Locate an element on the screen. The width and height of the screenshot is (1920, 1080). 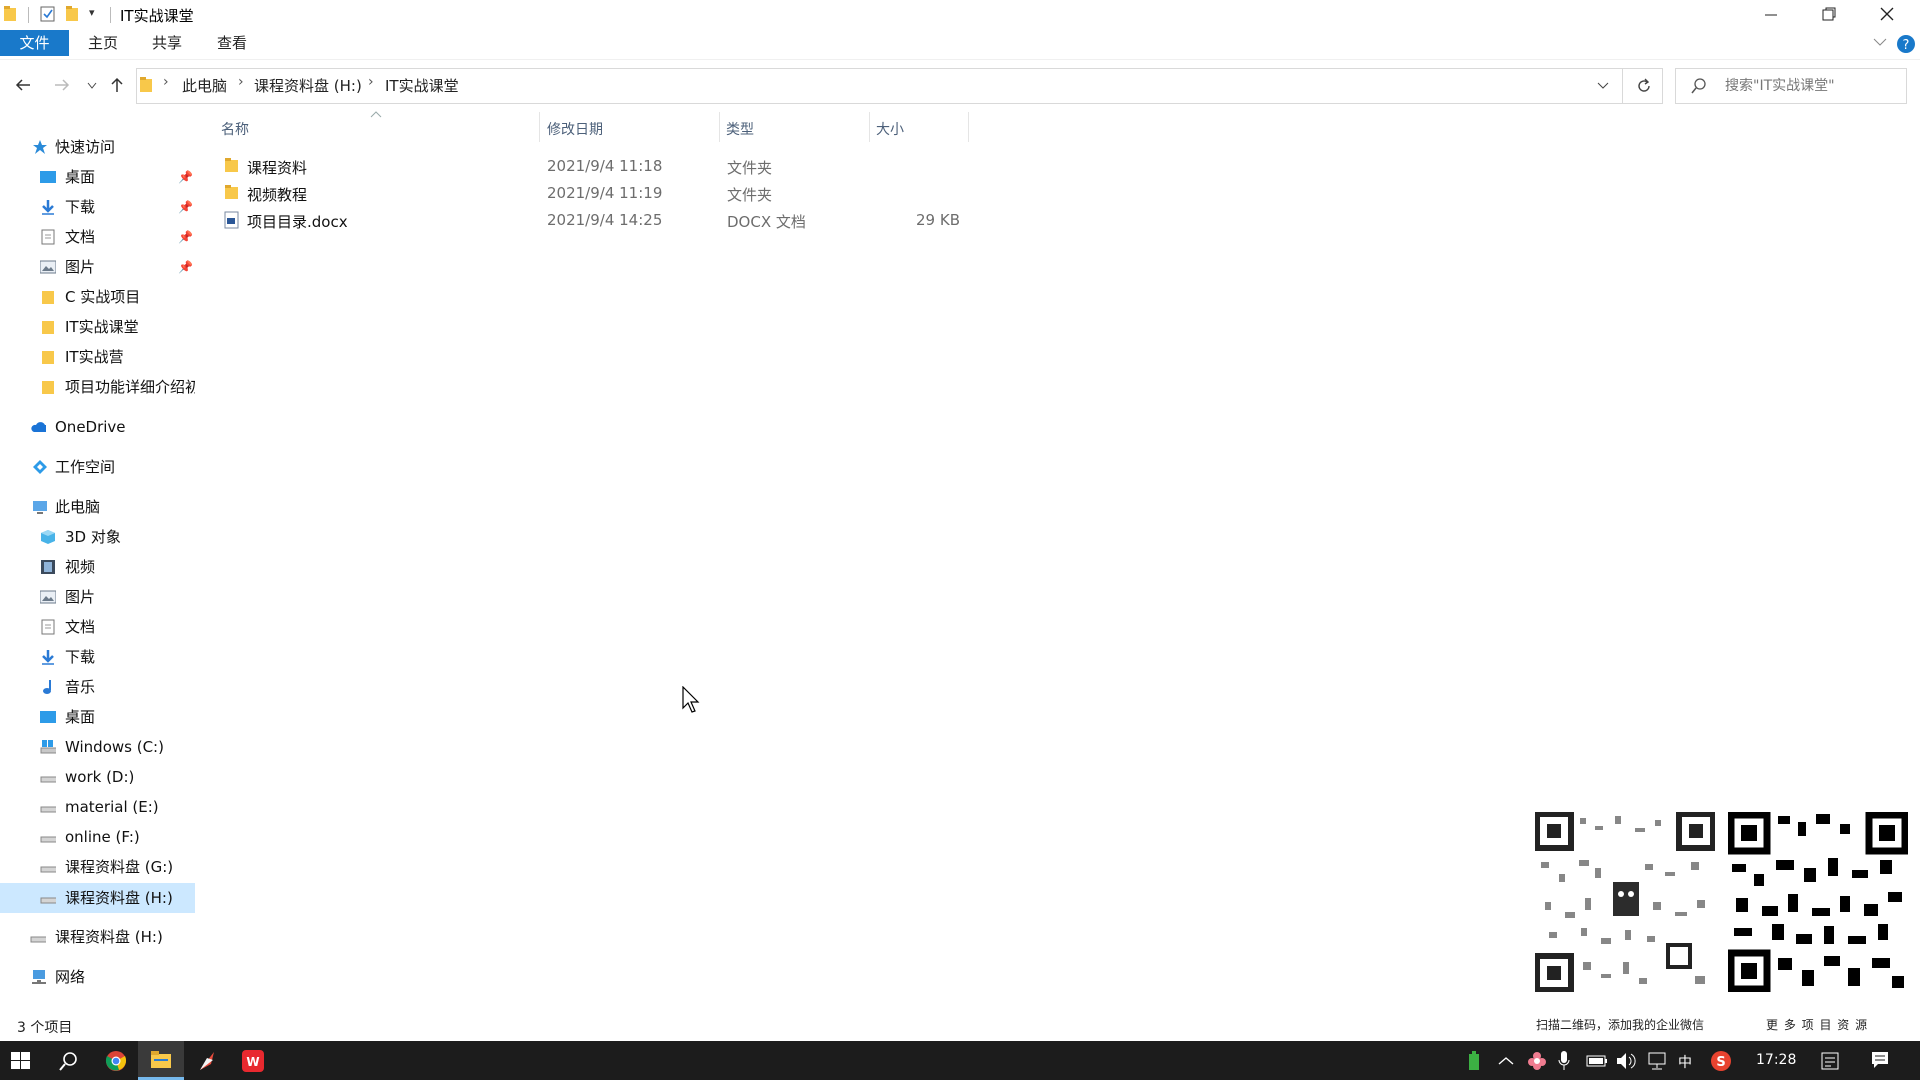
recent-locations-icon is located at coordinates (92, 86).